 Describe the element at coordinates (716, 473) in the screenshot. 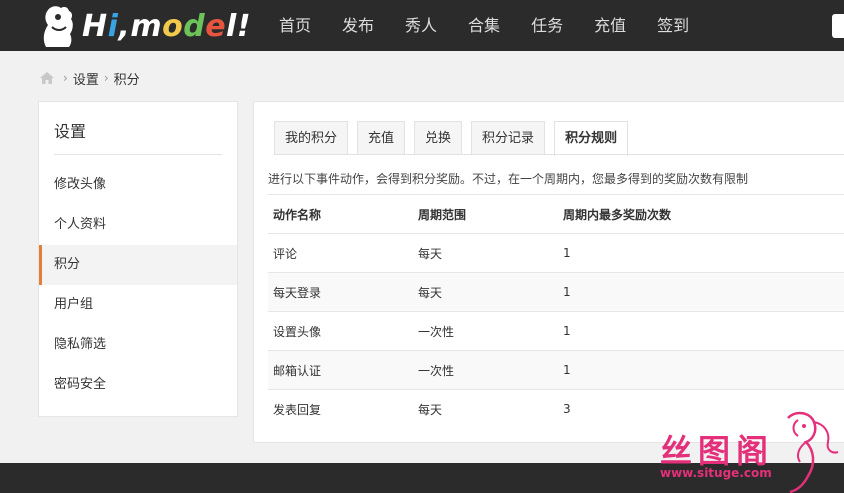

I see `watermark-url: www.situge.com` at that location.